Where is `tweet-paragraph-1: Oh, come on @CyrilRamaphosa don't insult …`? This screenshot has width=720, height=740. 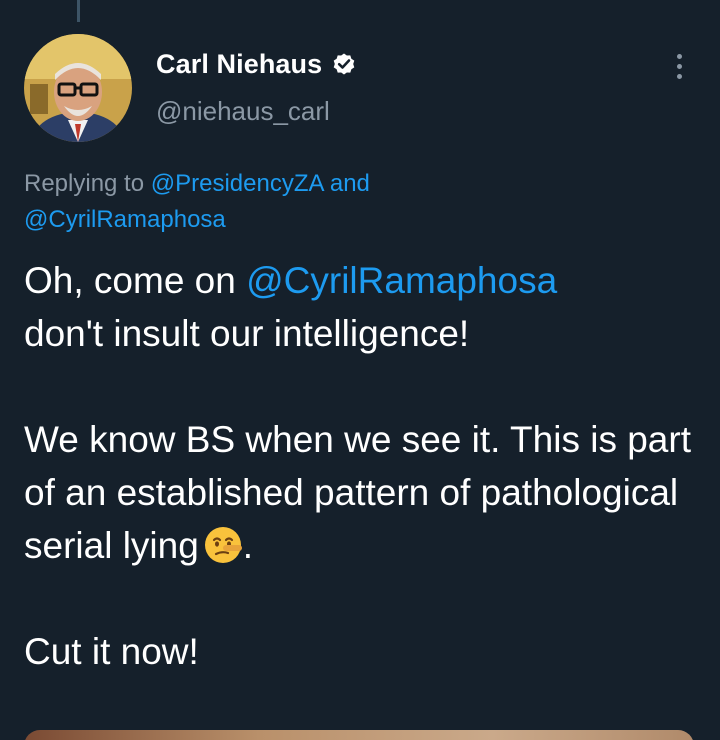 tweet-paragraph-1: Oh, come on @CyrilRamaphosa don't insult … is located at coordinates (369, 307).